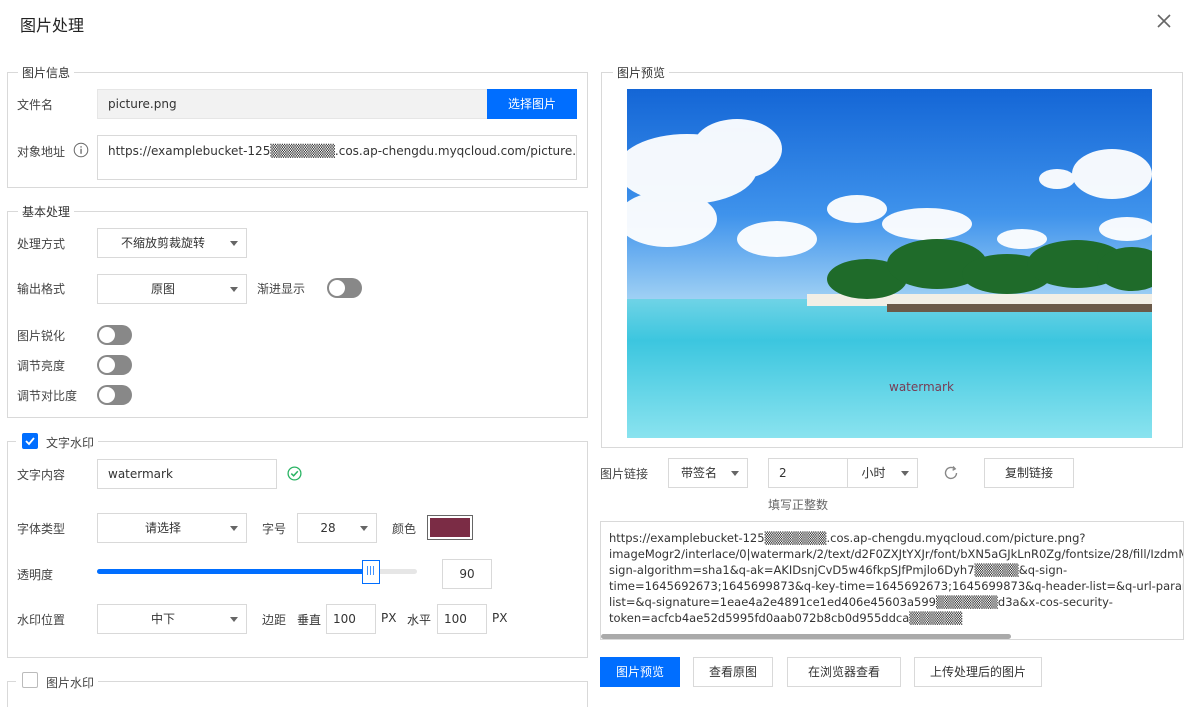 This screenshot has height=719, width=1190. I want to click on check-icon, so click(30, 441).